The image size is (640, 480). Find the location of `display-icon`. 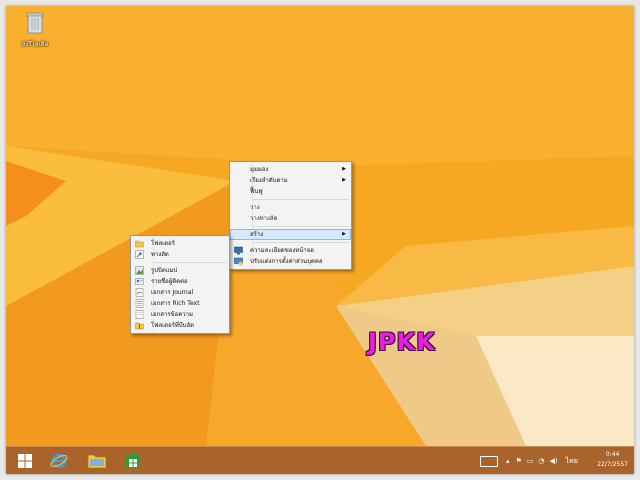

display-icon is located at coordinates (238, 250).